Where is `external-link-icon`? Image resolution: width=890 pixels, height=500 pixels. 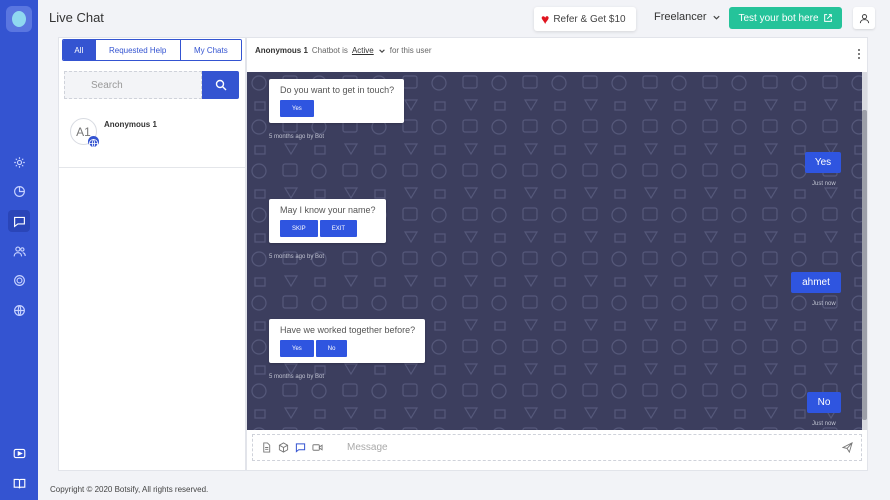
external-link-icon is located at coordinates (827, 18).